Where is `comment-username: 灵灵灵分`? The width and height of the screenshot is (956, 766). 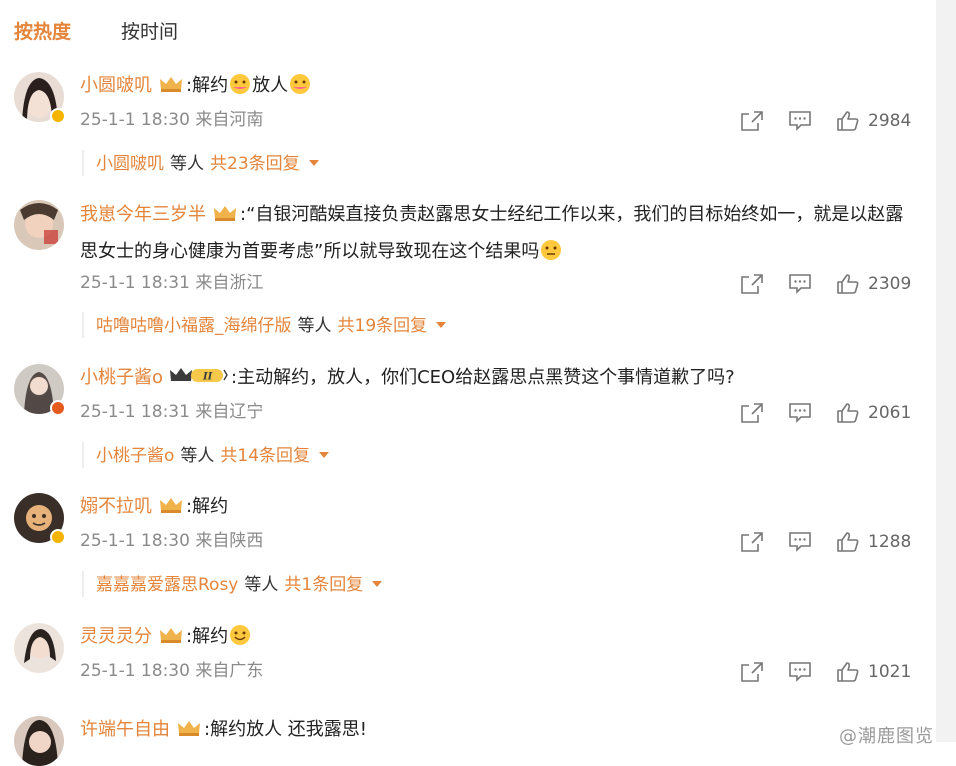
comment-username: 灵灵灵分 is located at coordinates (116, 636).